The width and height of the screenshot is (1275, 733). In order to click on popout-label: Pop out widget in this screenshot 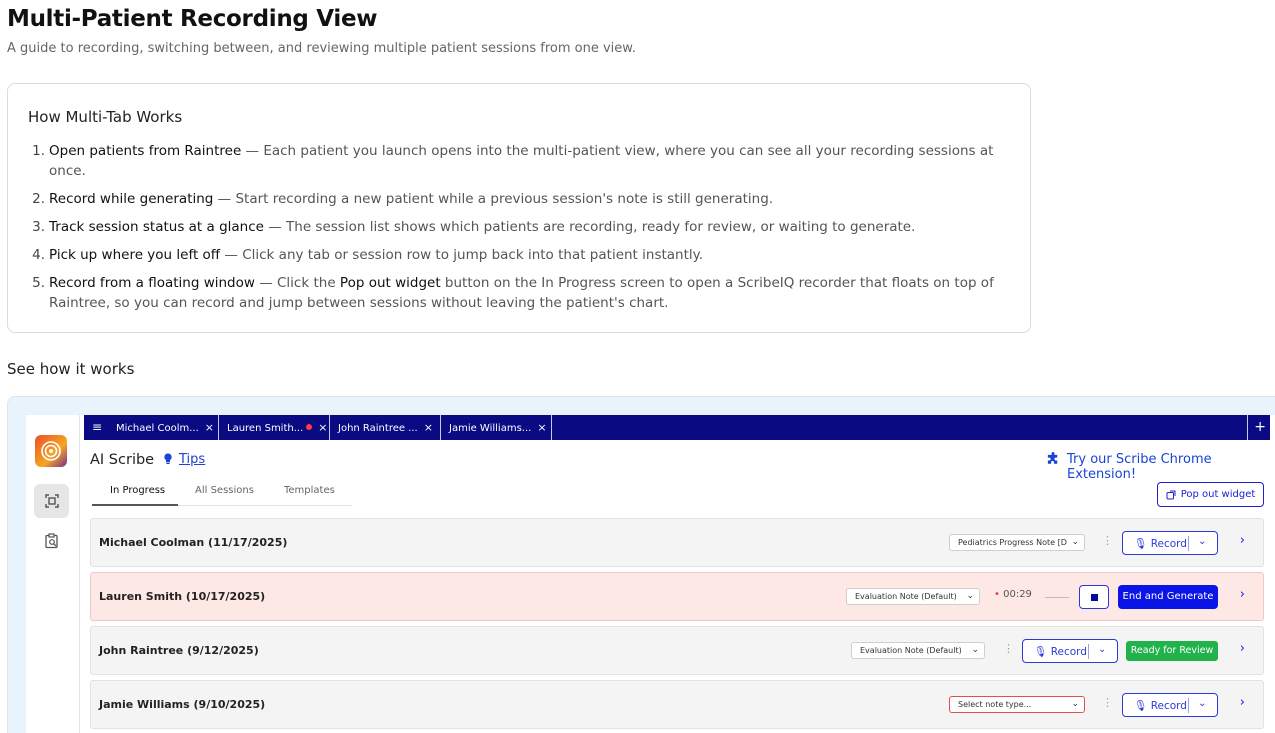, I will do `click(1218, 494)`.